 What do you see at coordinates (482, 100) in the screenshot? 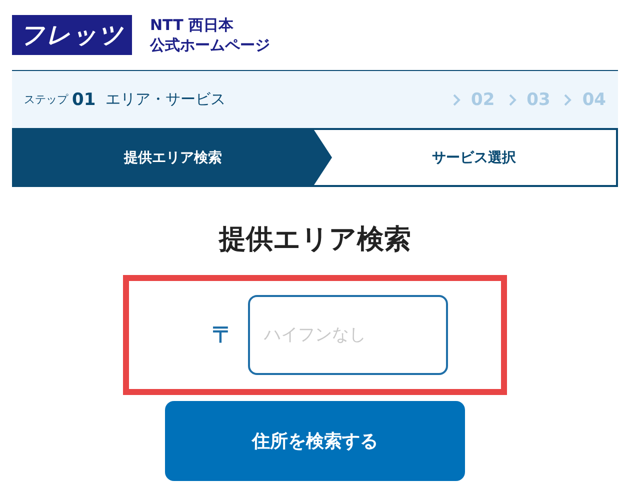
I see `step-number: 02` at bounding box center [482, 100].